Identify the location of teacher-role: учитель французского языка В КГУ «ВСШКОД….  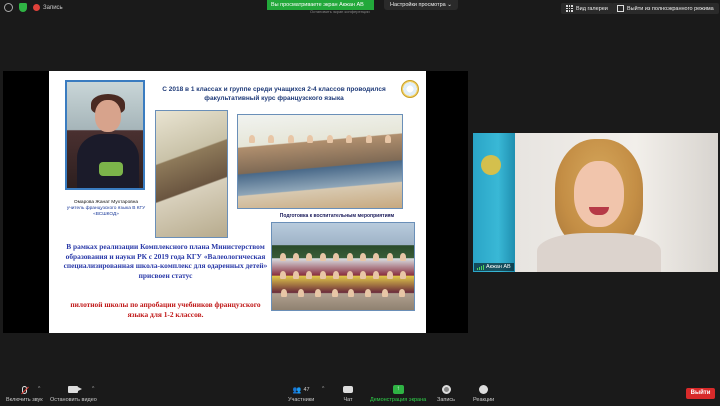
(106, 211).